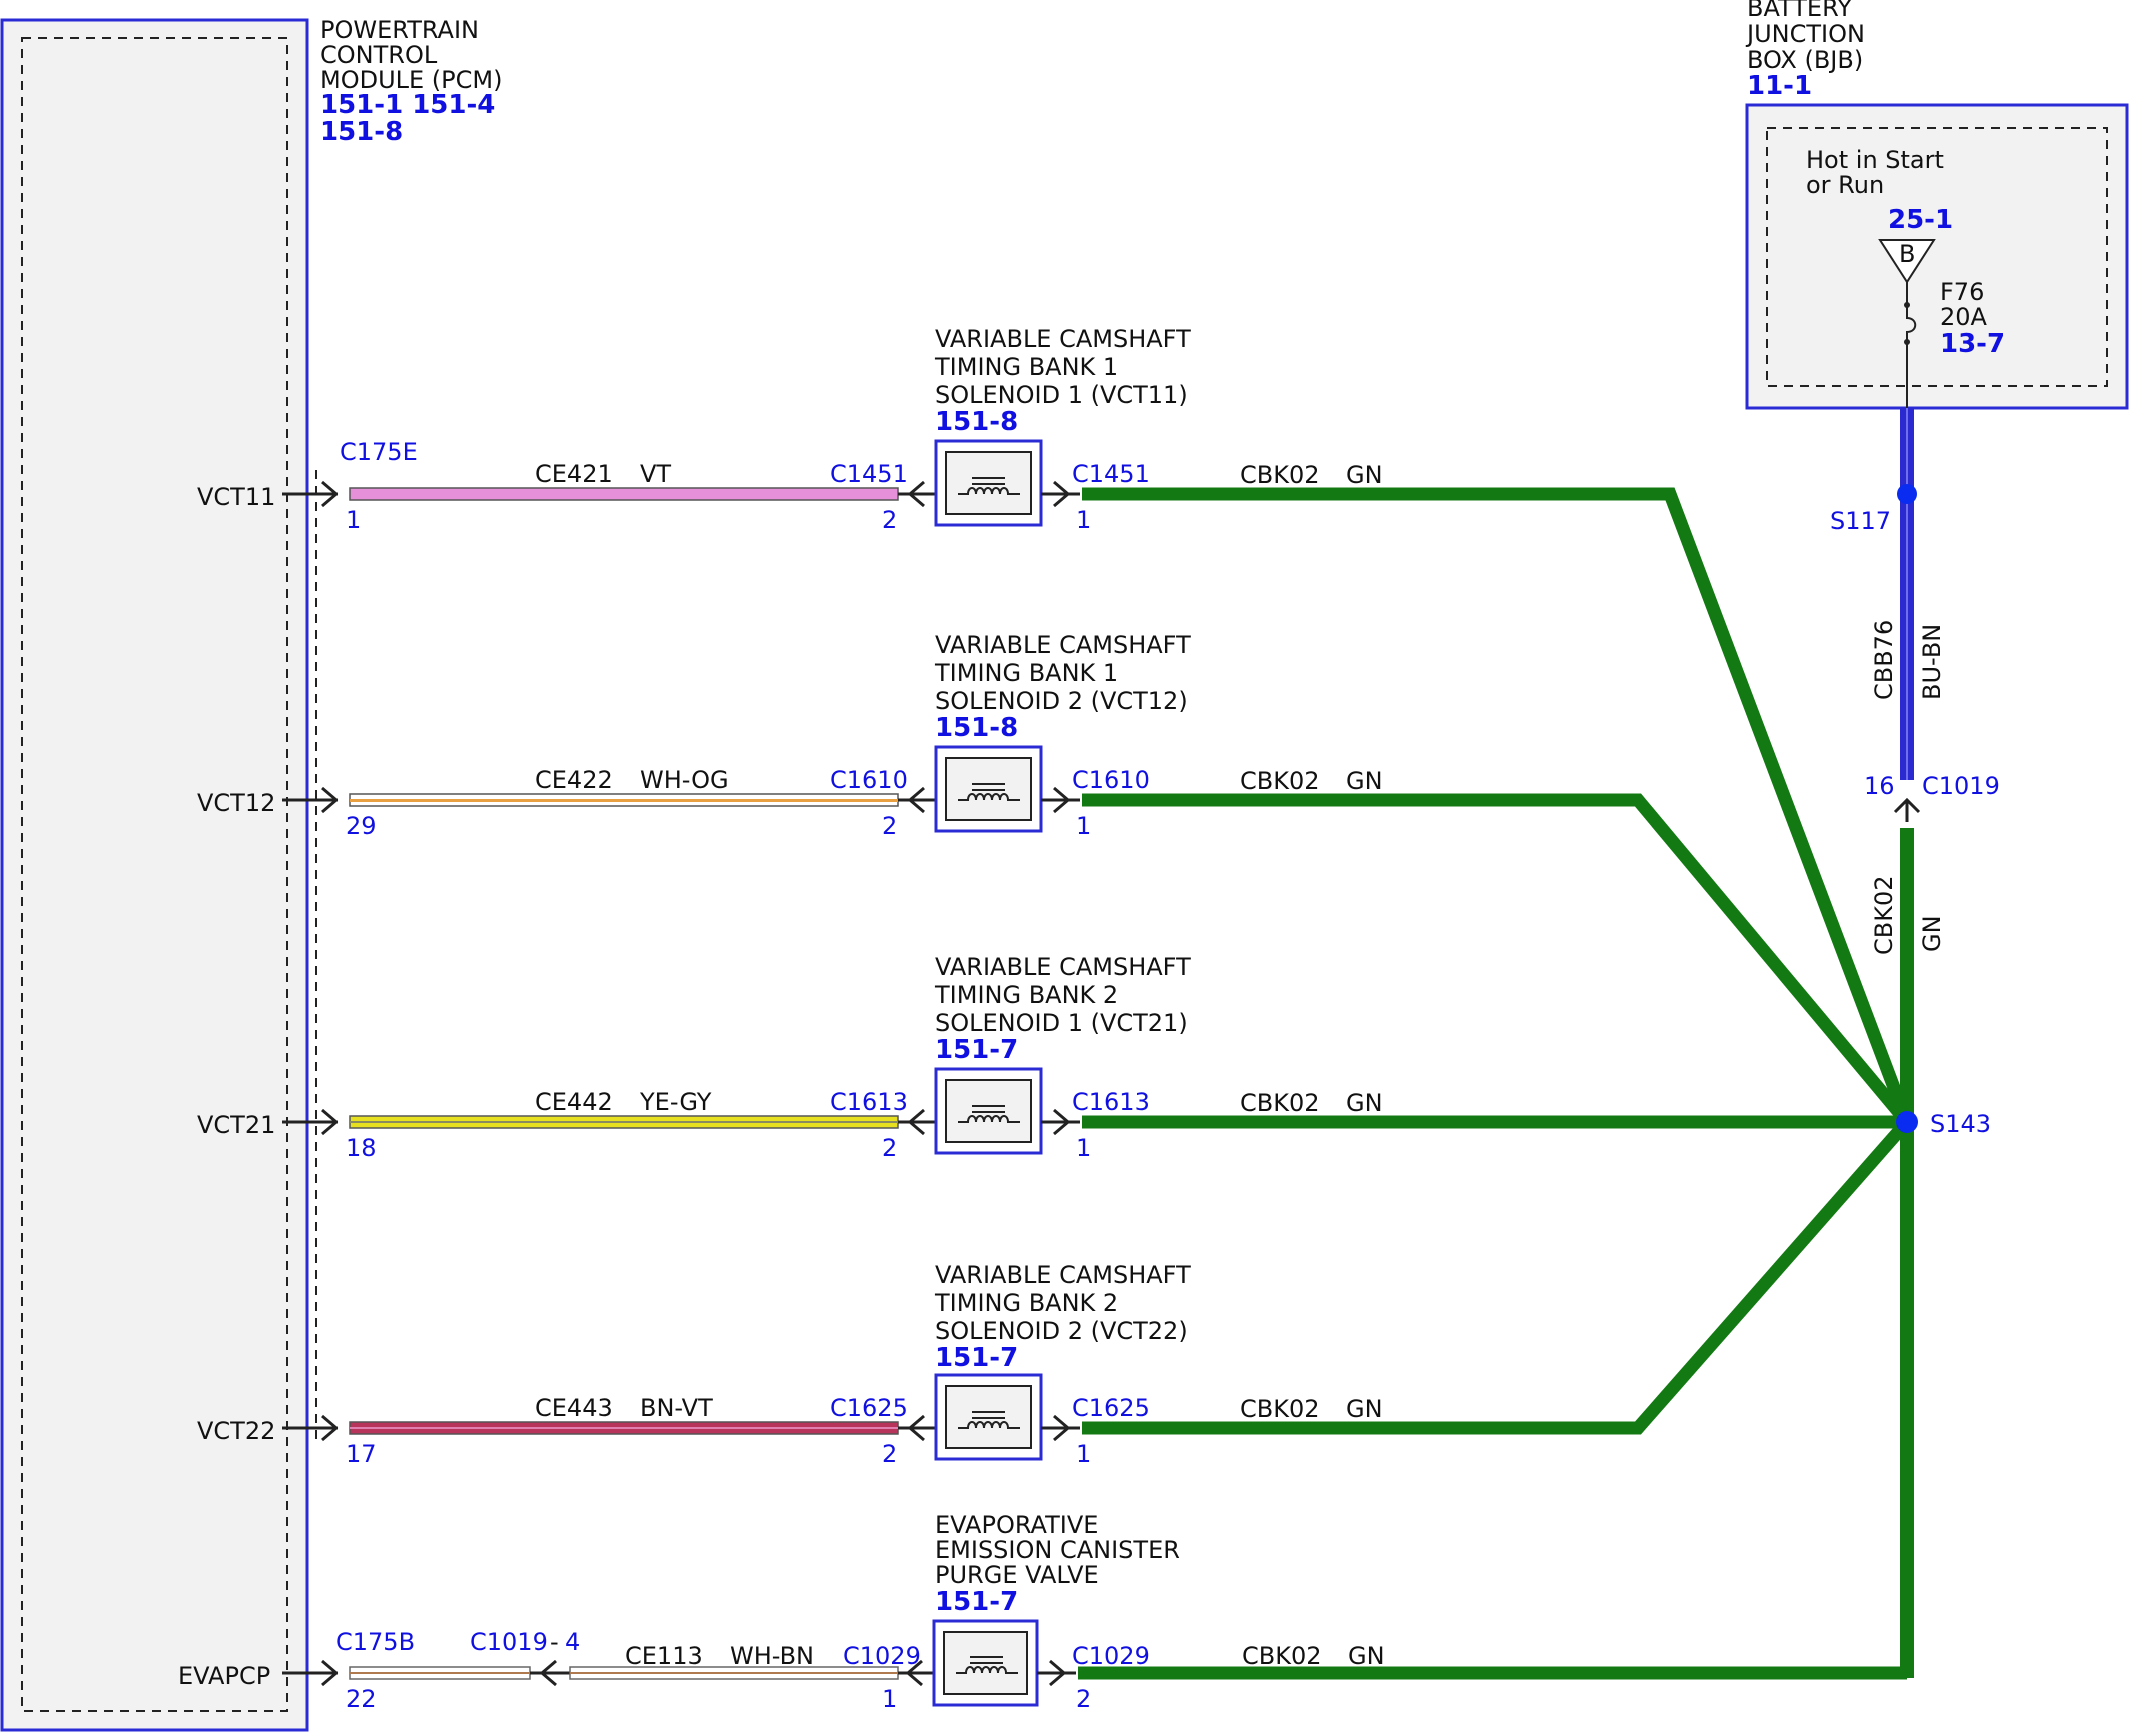 The width and height of the screenshot is (2130, 1733). Describe the element at coordinates (375, 1642) in the screenshot. I see `pcm-connector: C175B` at that location.